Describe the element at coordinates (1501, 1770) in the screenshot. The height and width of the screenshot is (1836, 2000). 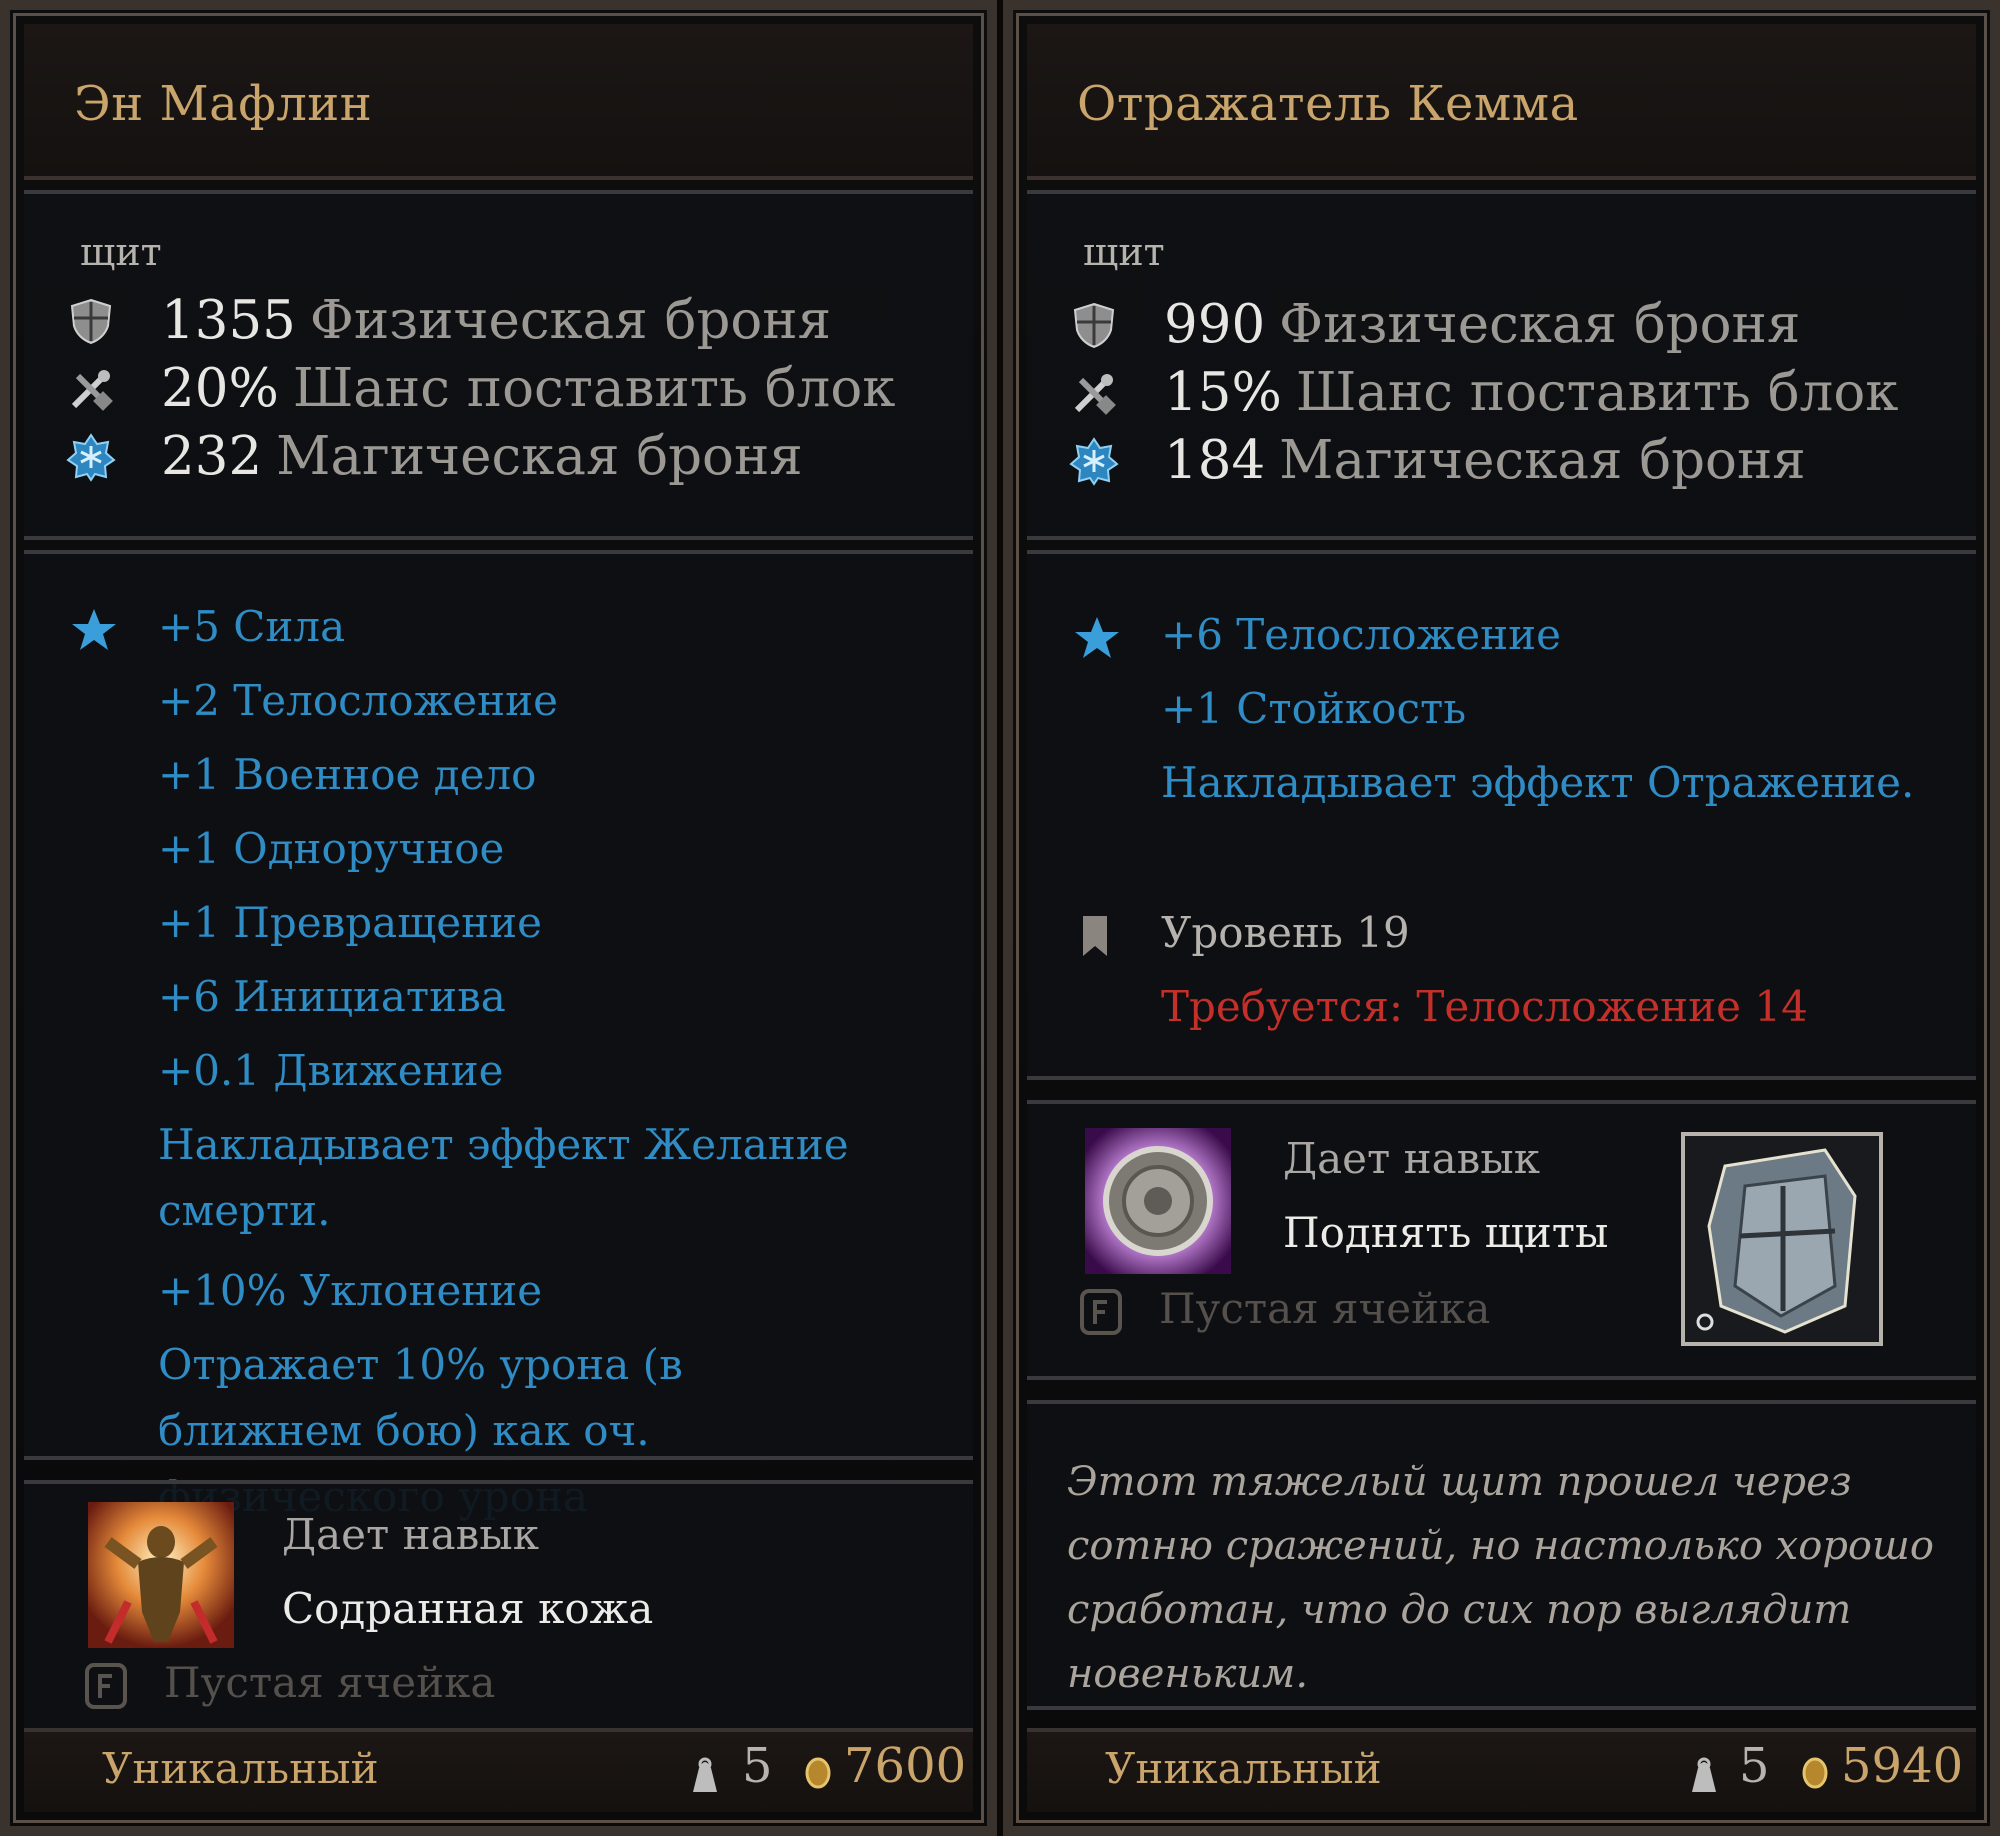
I see `footer: Уникальный 5 5940` at that location.